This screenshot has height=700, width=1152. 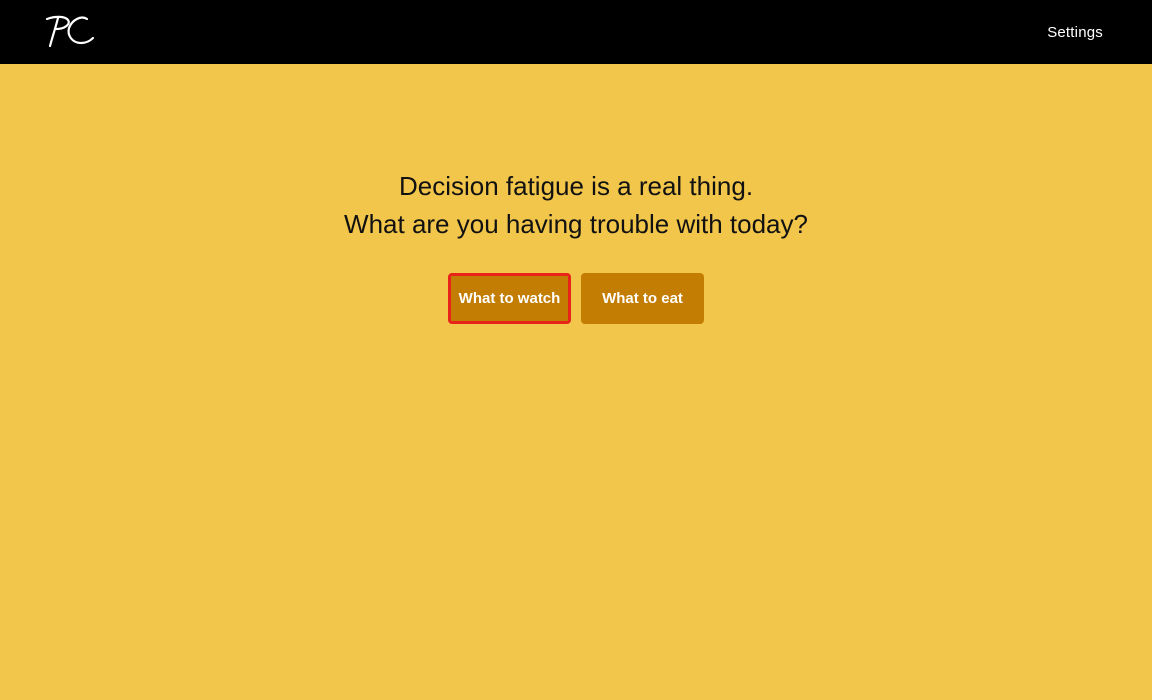 What do you see at coordinates (576, 224) in the screenshot?
I see `hero-heading-line-2: What are you having trouble with today?` at bounding box center [576, 224].